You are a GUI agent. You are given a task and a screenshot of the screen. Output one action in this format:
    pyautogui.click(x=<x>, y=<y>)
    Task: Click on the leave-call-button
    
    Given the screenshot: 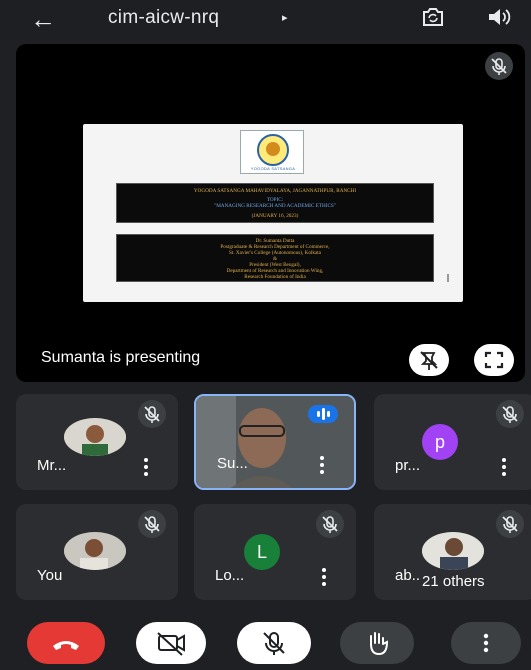 What is the action you would take?
    pyautogui.click(x=66, y=643)
    